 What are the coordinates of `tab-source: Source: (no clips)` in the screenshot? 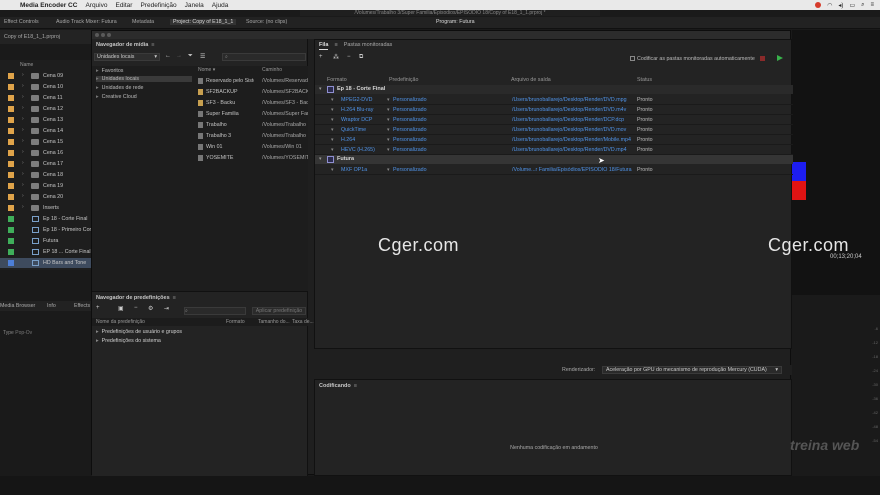 It's located at (266, 22).